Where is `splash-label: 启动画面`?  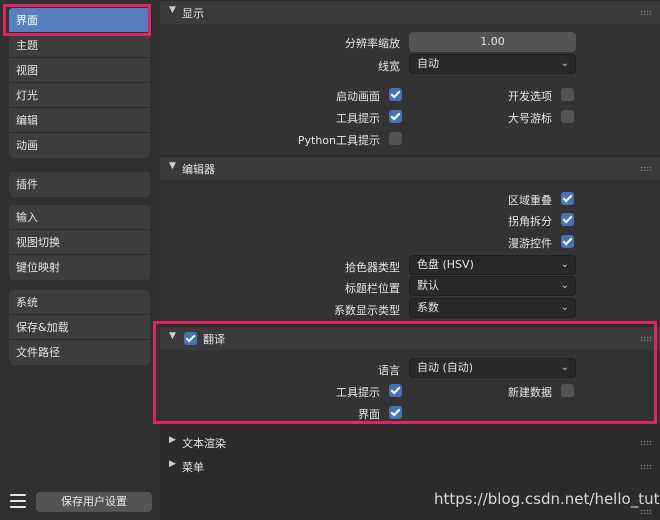
splash-label: 启动画面 is located at coordinates (358, 96).